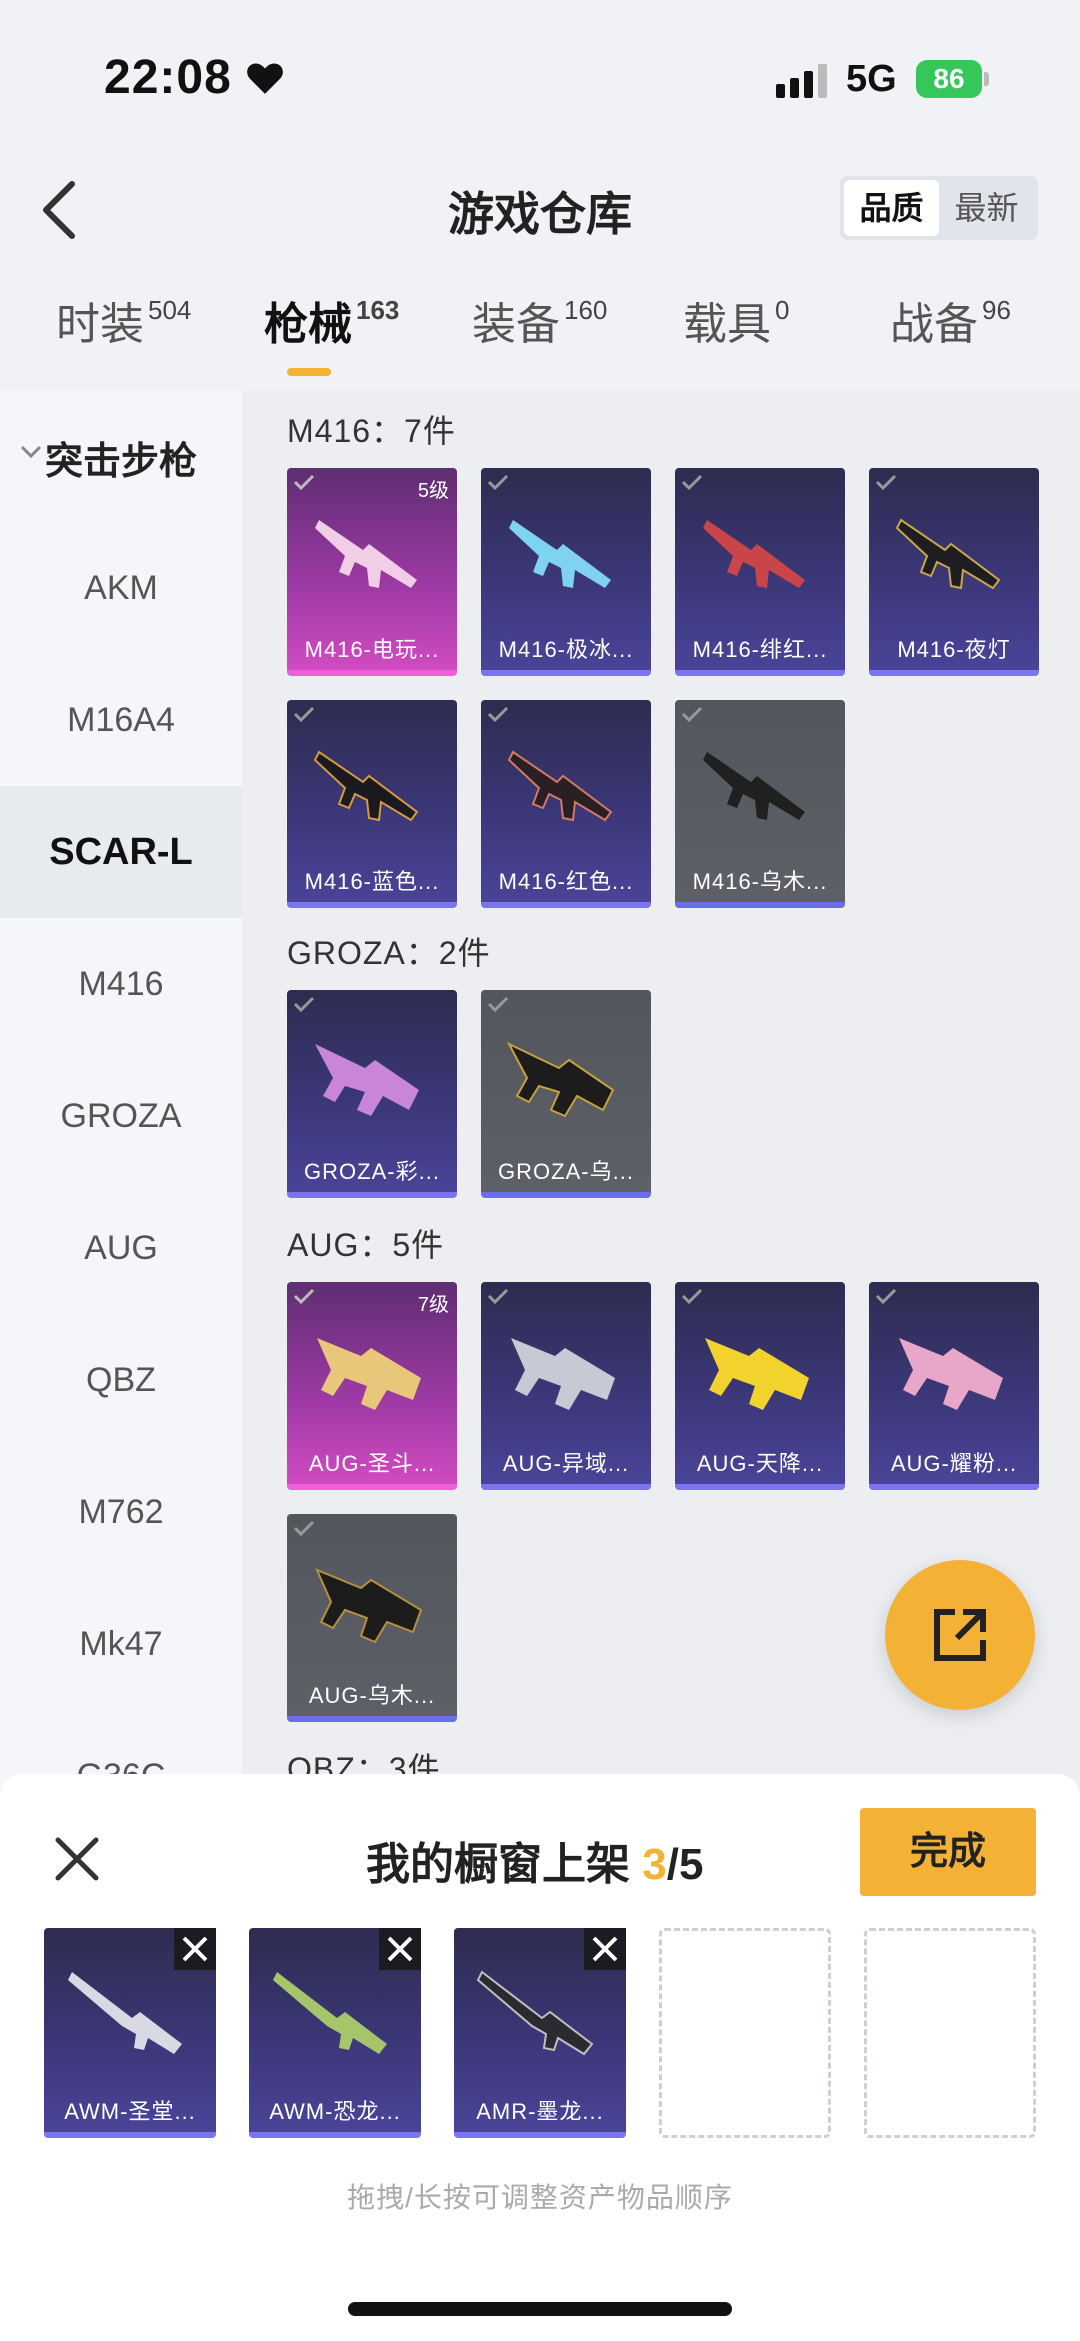 The height and width of the screenshot is (2341, 1080). I want to click on heart-icon, so click(265, 78).